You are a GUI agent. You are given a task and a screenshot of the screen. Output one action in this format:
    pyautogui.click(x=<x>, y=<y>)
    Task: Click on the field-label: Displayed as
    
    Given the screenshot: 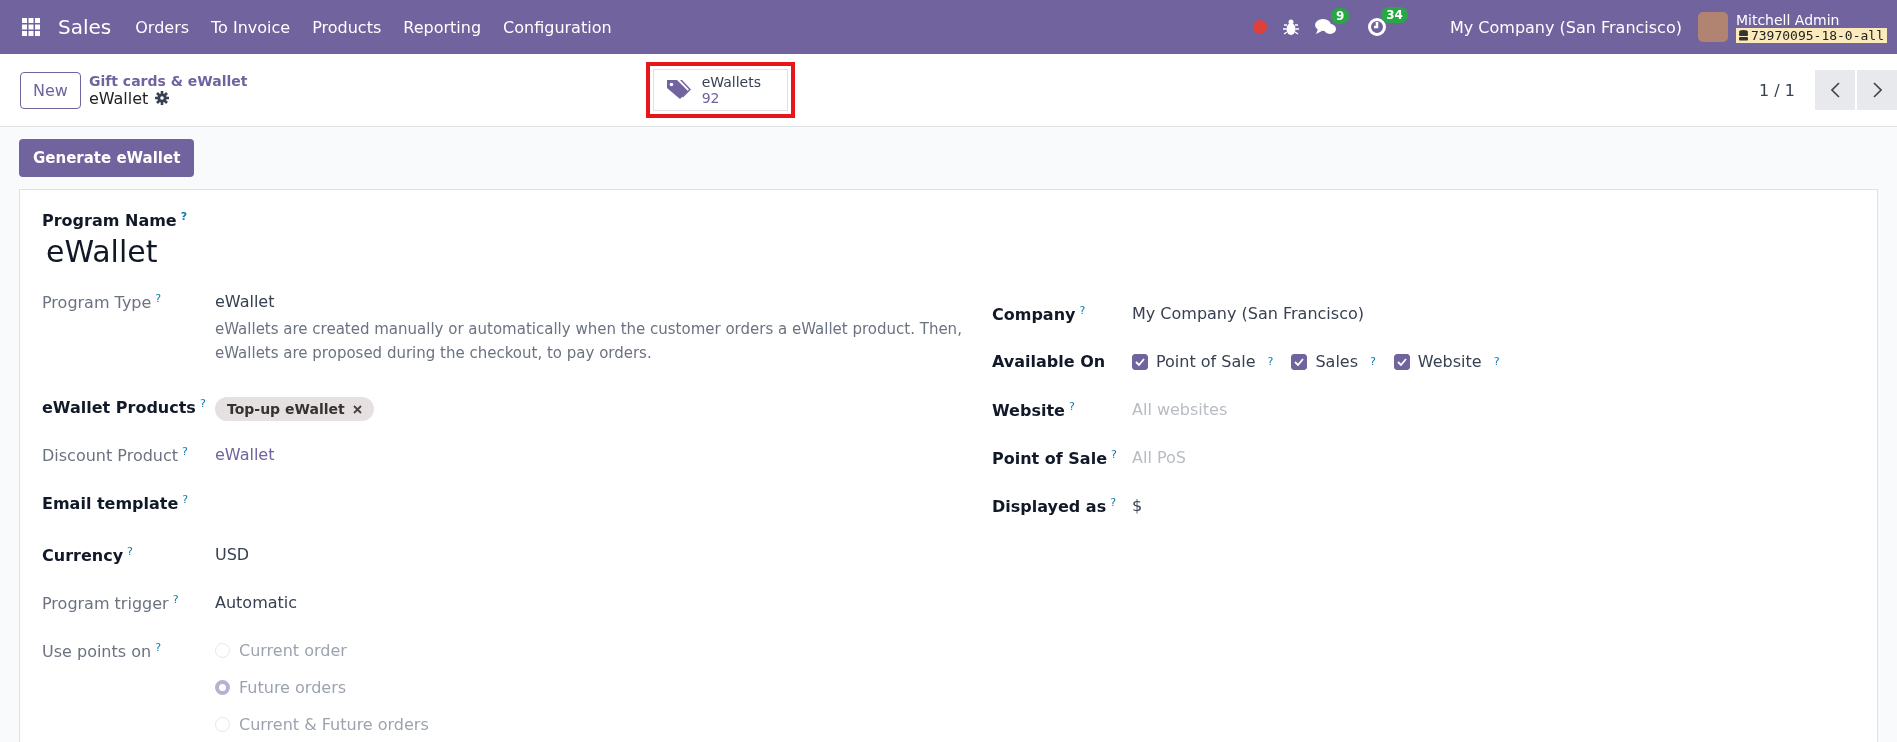 What is the action you would take?
    pyautogui.click(x=1049, y=507)
    